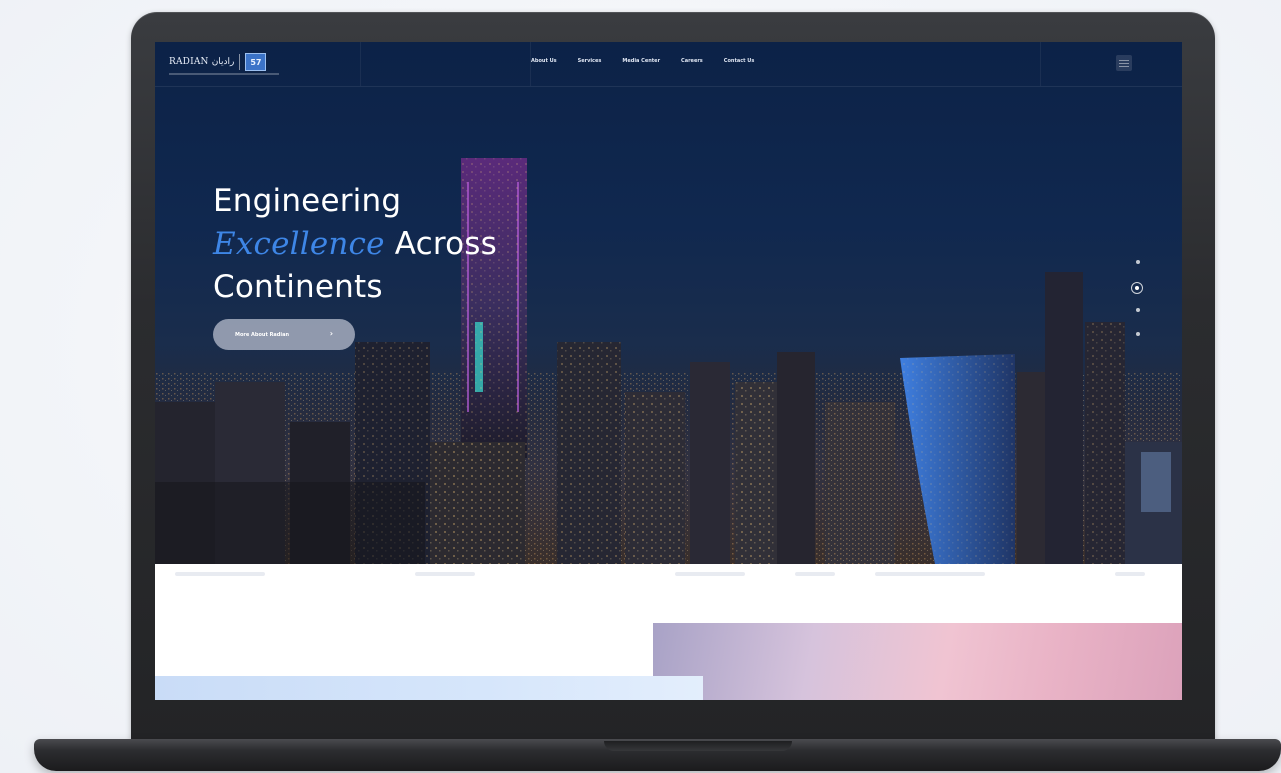 The width and height of the screenshot is (1281, 773). I want to click on nav-link-media-center: Media Center, so click(641, 61).